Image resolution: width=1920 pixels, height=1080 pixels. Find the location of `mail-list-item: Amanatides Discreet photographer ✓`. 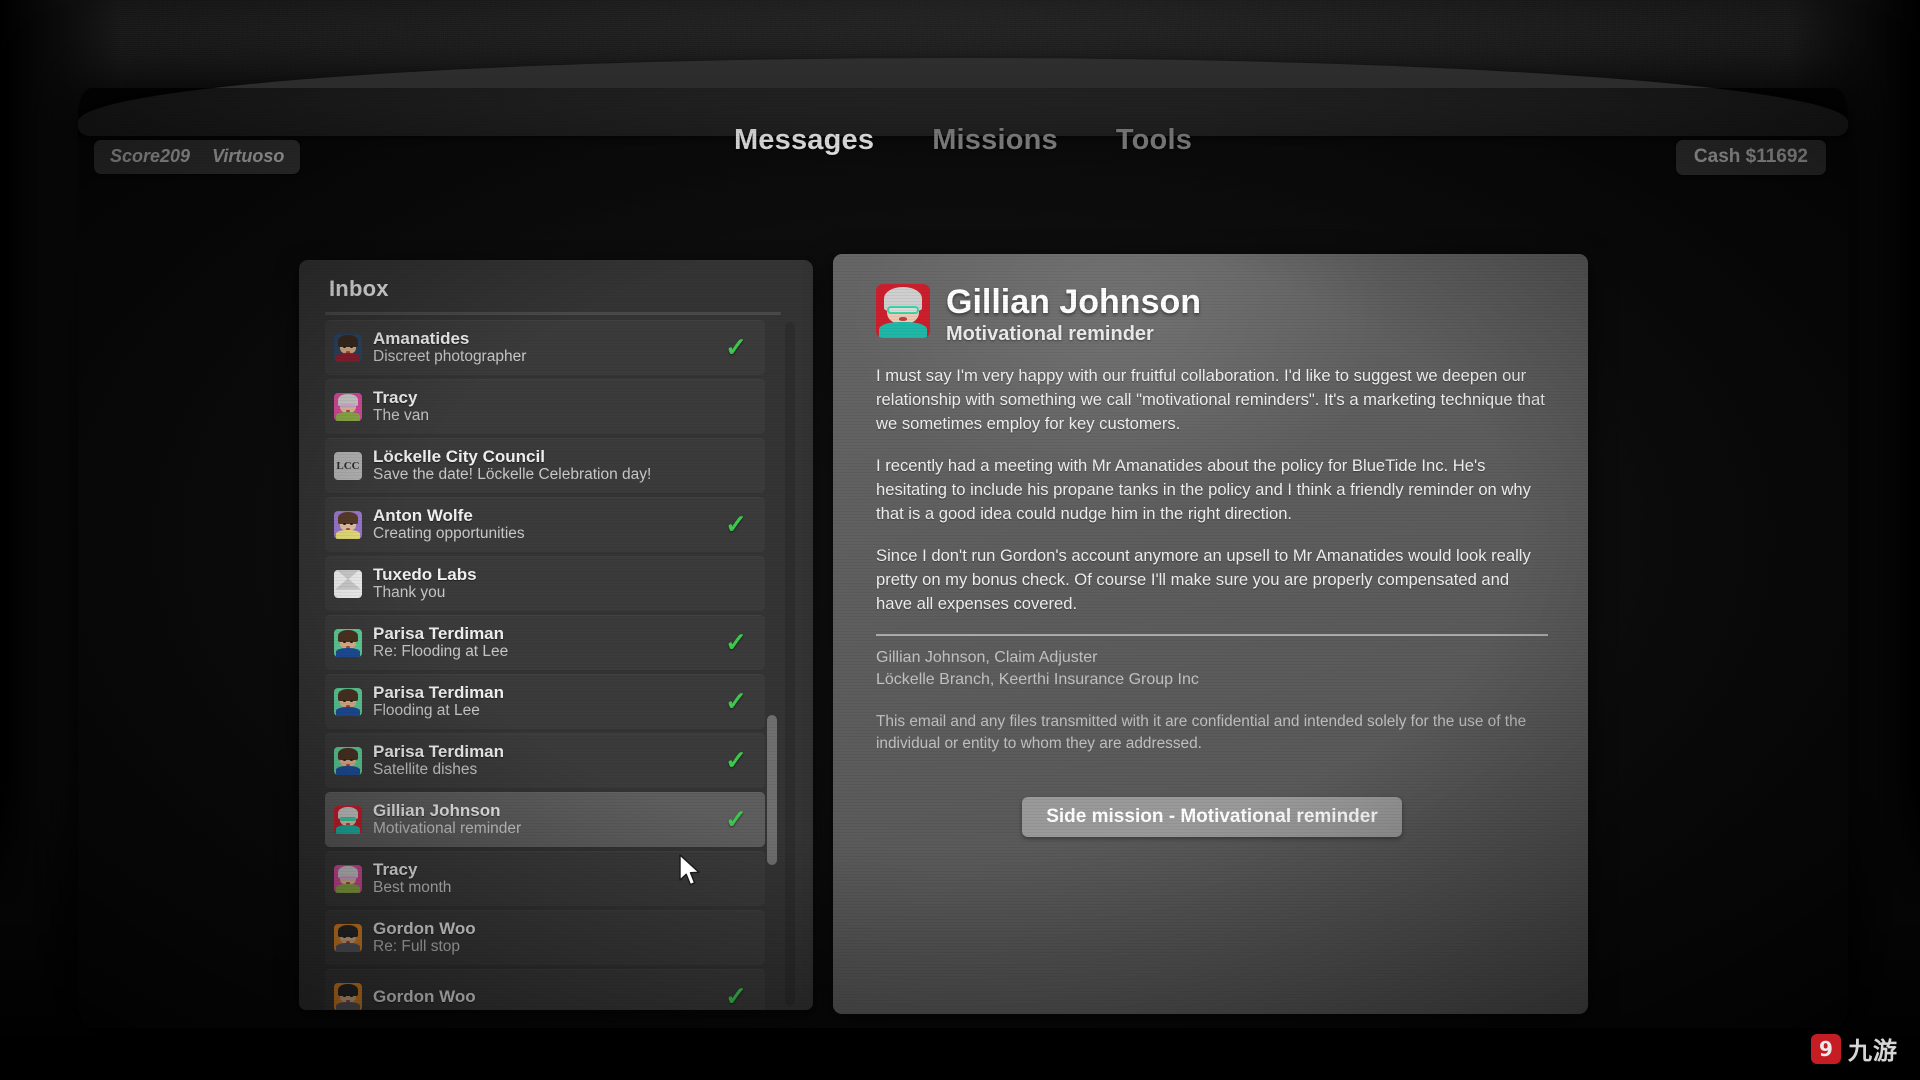

mail-list-item: Amanatides Discreet photographer ✓ is located at coordinates (545, 347).